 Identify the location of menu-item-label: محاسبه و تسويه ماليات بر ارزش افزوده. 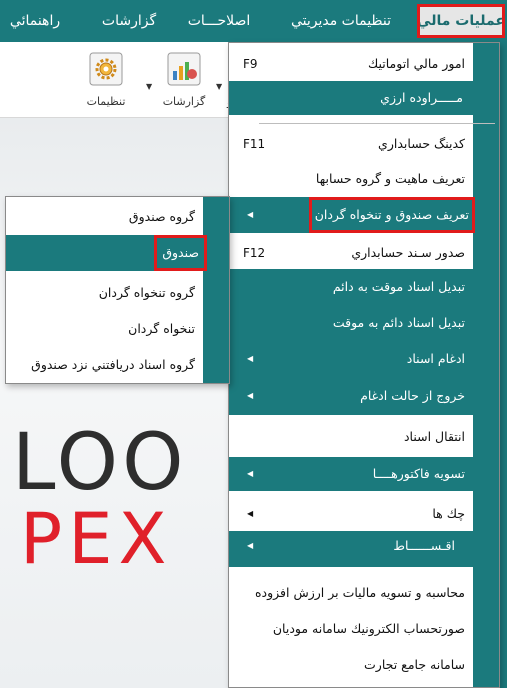
(359, 592).